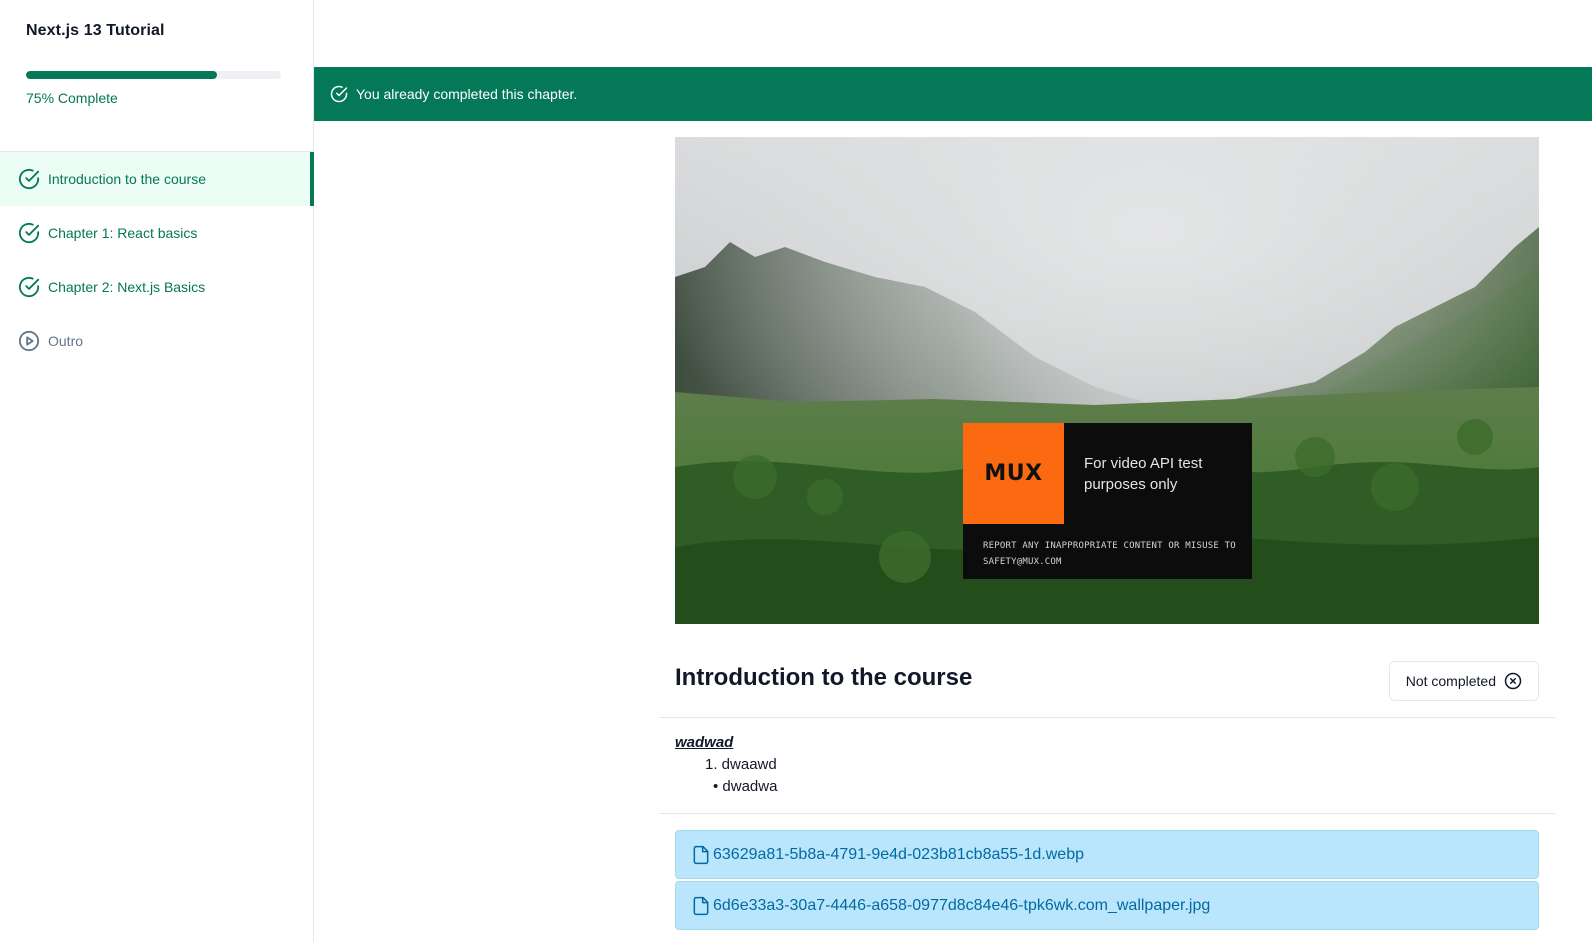 The height and width of the screenshot is (942, 1592). Describe the element at coordinates (1513, 681) in the screenshot. I see `x-circle-icon` at that location.